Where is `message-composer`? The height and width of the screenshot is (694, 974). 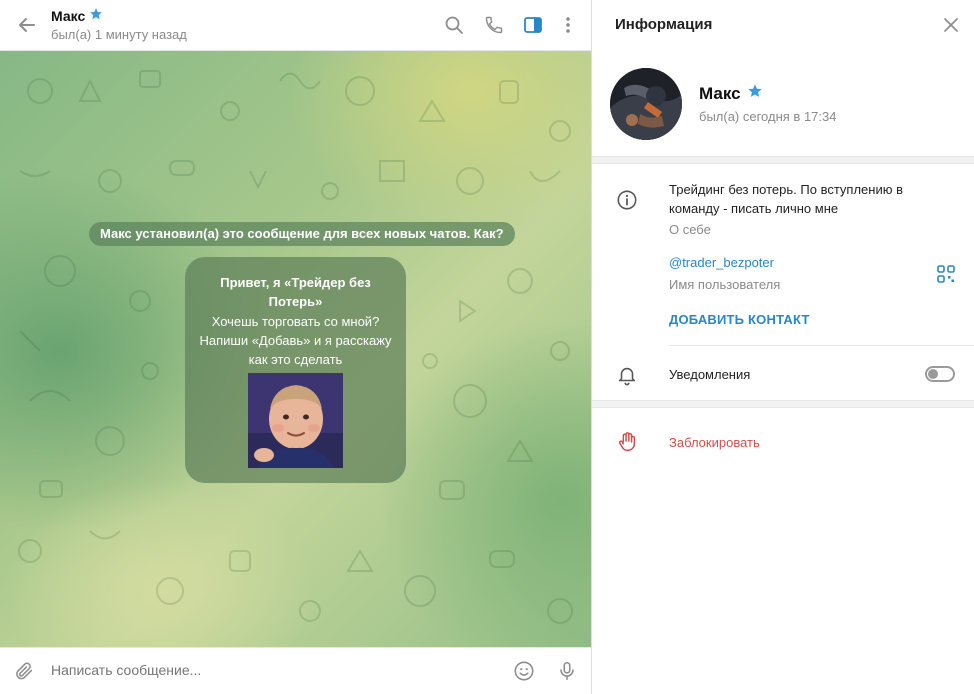
message-composer is located at coordinates (296, 670).